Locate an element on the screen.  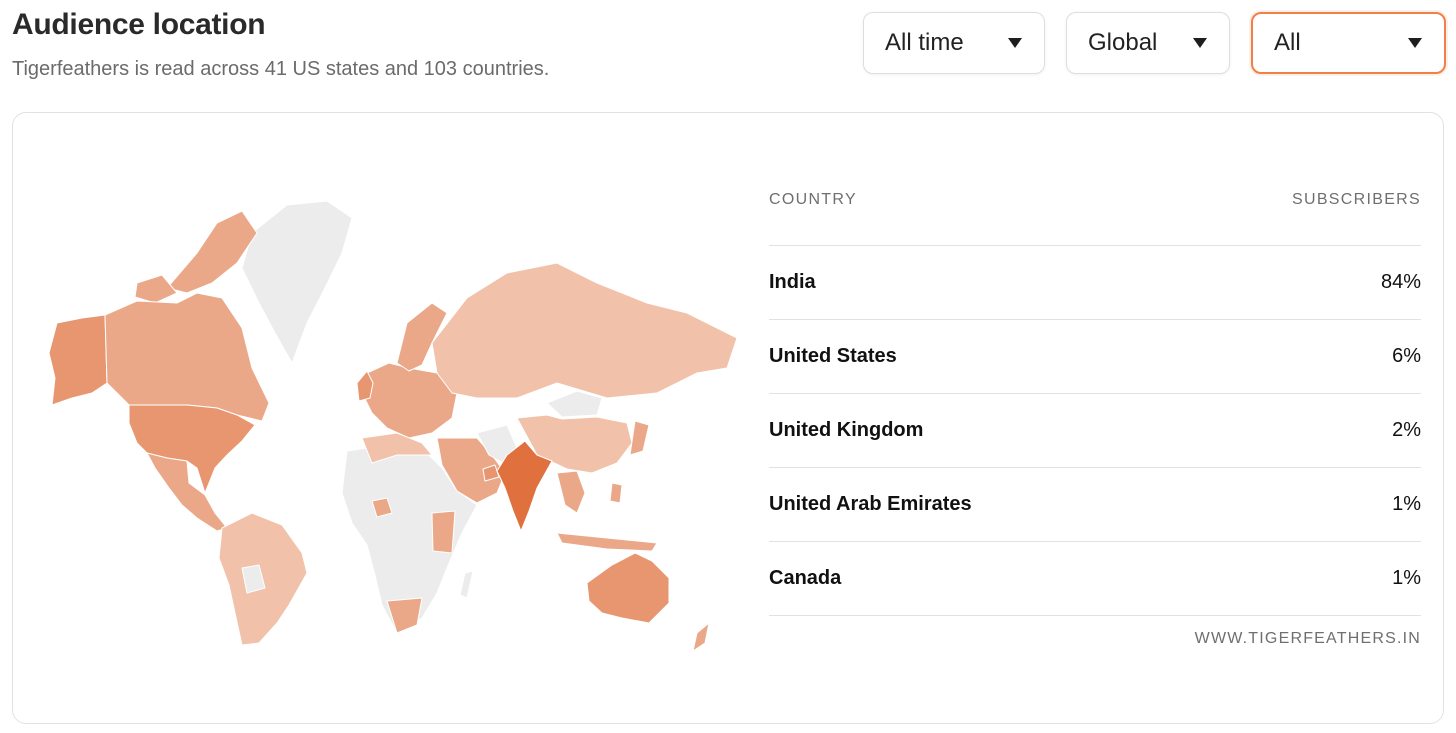
table-row: India 84% is located at coordinates (1095, 283).